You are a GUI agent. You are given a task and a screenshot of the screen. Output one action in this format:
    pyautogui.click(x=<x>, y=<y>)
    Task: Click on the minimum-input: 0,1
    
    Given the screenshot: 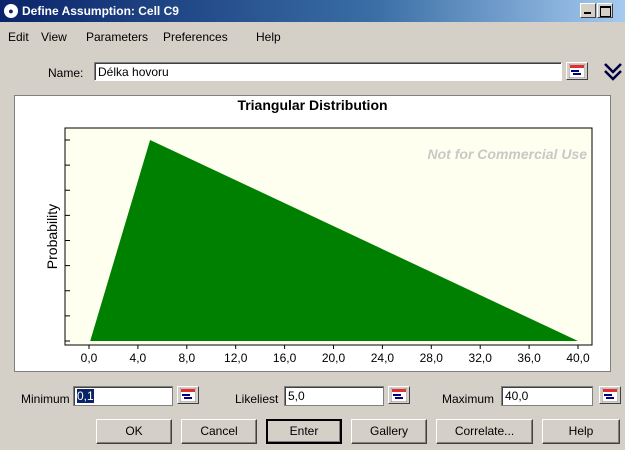 What is the action you would take?
    pyautogui.click(x=123, y=396)
    